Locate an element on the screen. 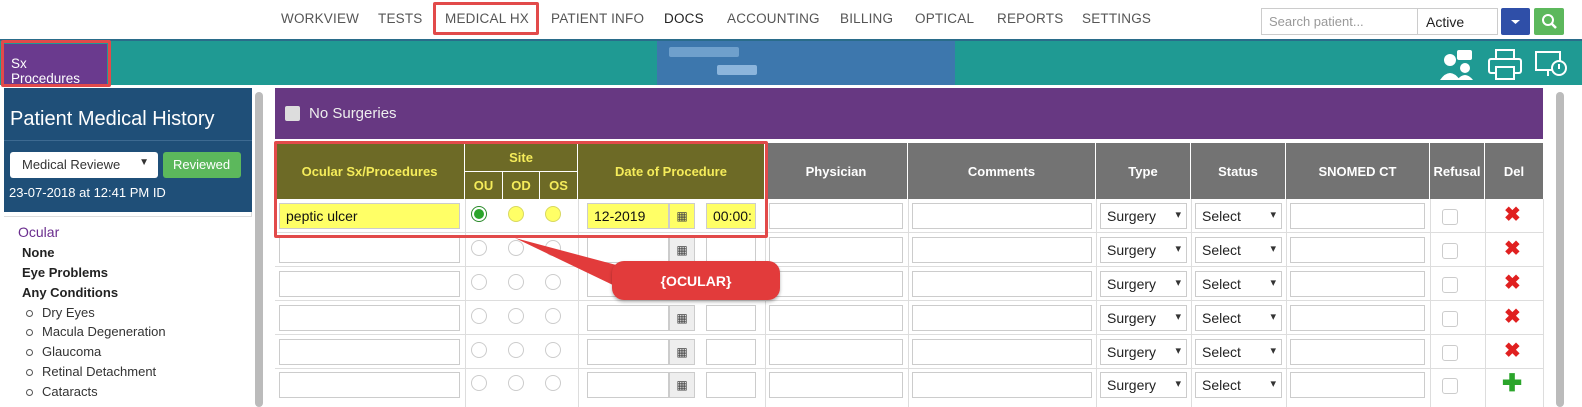 Image resolution: width=1582 pixels, height=407 pixels. list-item: Cataracts is located at coordinates (62, 391).